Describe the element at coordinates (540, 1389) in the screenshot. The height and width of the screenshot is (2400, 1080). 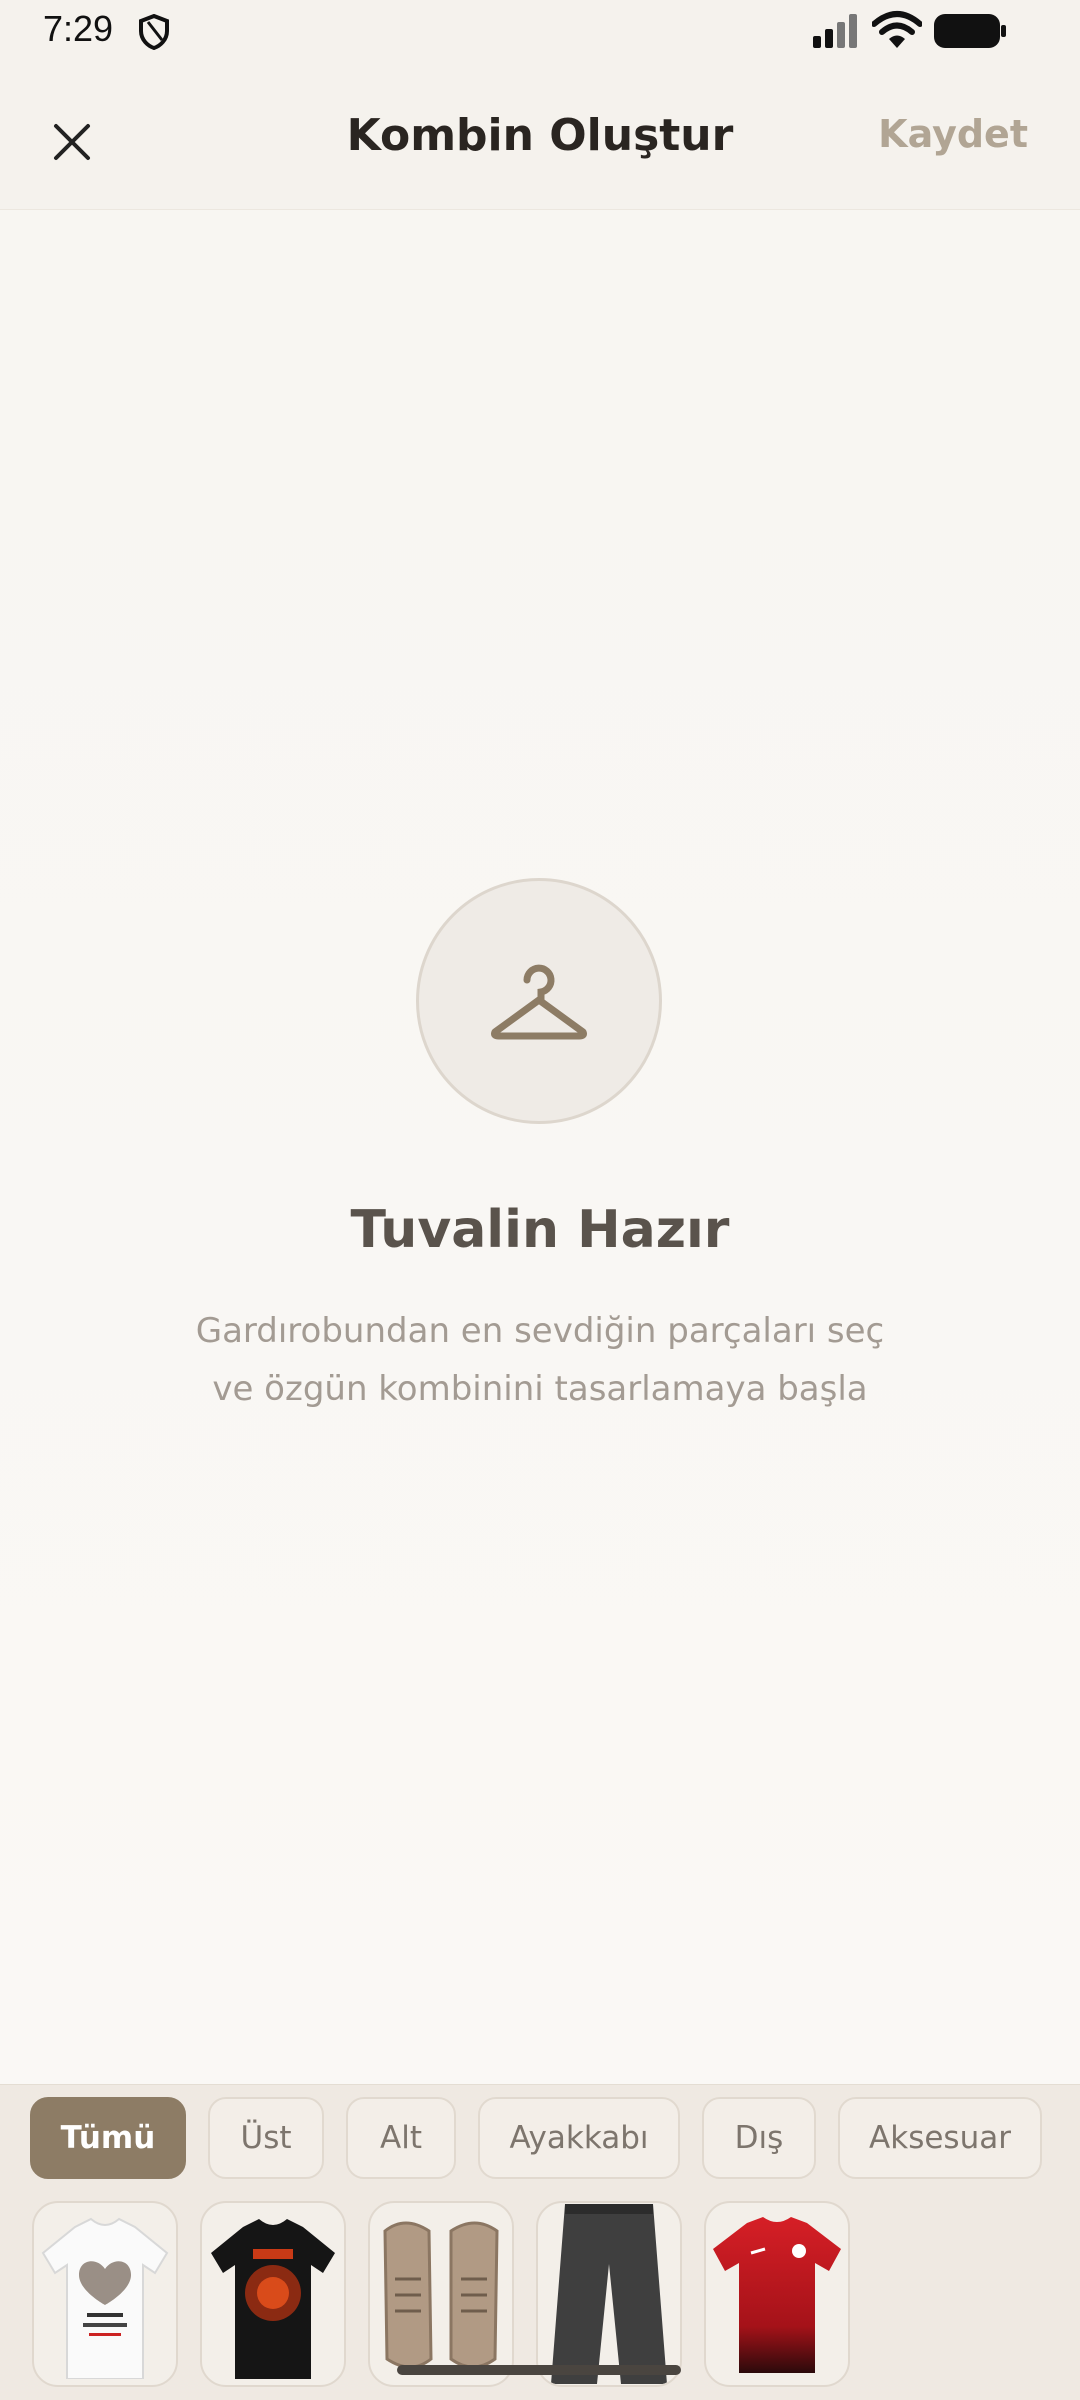
I see `empty-state-description-line-2: ve özgün kombinini tasarlamaya başla` at that location.